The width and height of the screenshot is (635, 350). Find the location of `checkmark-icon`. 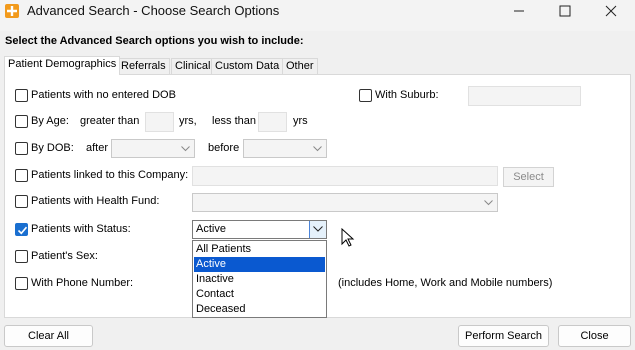

checkmark-icon is located at coordinates (22, 230).